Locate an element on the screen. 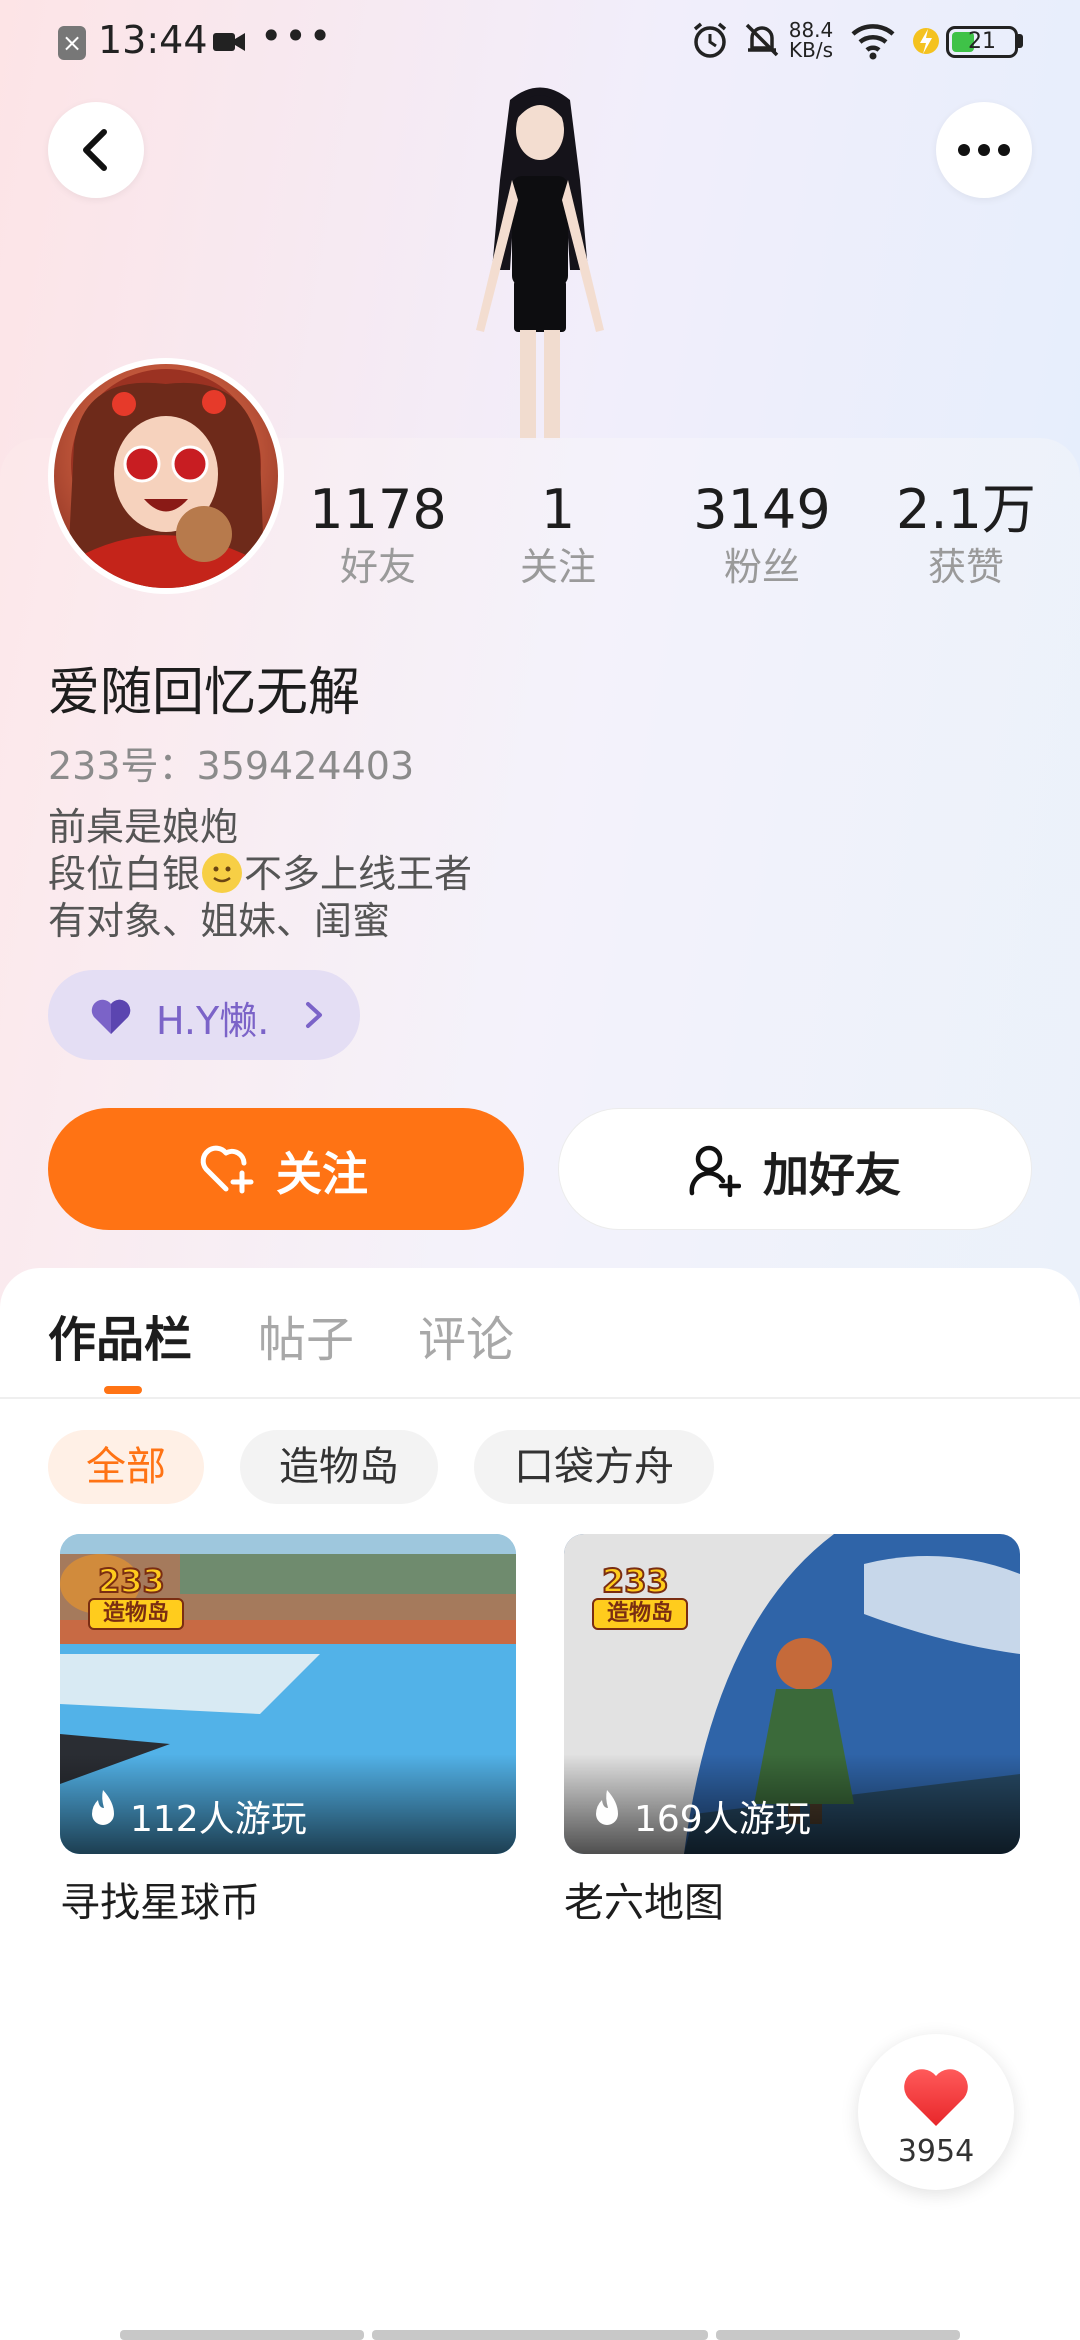 The width and height of the screenshot is (1080, 2340). stat-following: 1 关注 is located at coordinates (558, 535).